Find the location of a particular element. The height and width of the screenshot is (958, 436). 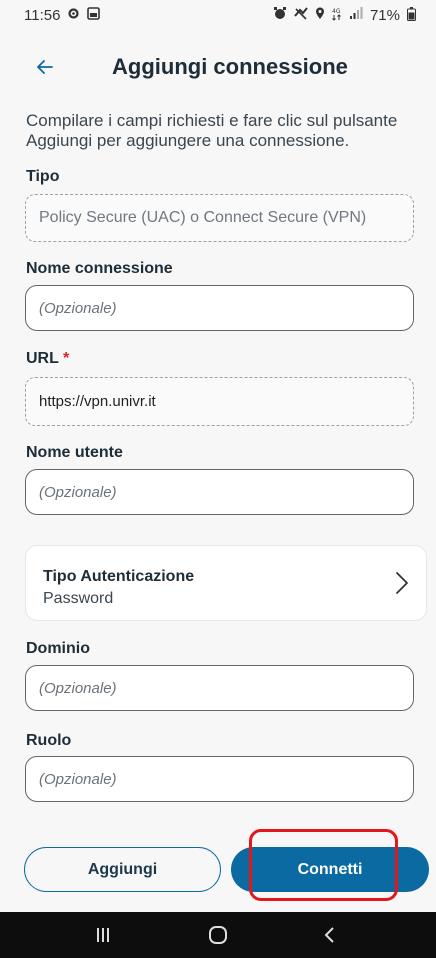

settings-icon is located at coordinates (73, 15).